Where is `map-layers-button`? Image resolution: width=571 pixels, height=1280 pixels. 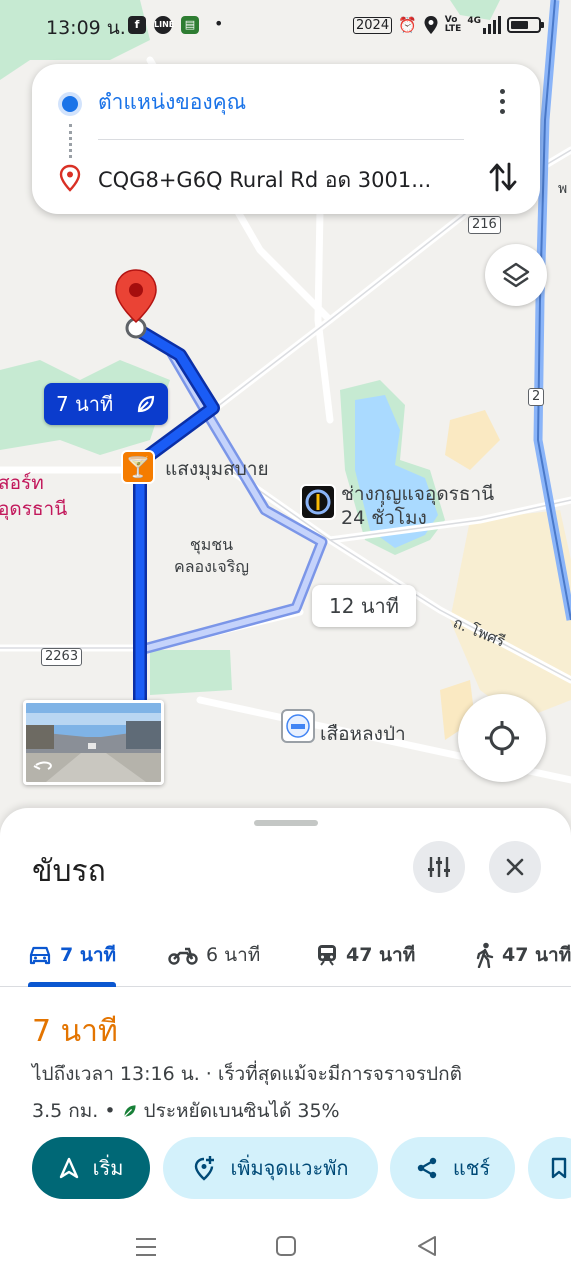 map-layers-button is located at coordinates (516, 275).